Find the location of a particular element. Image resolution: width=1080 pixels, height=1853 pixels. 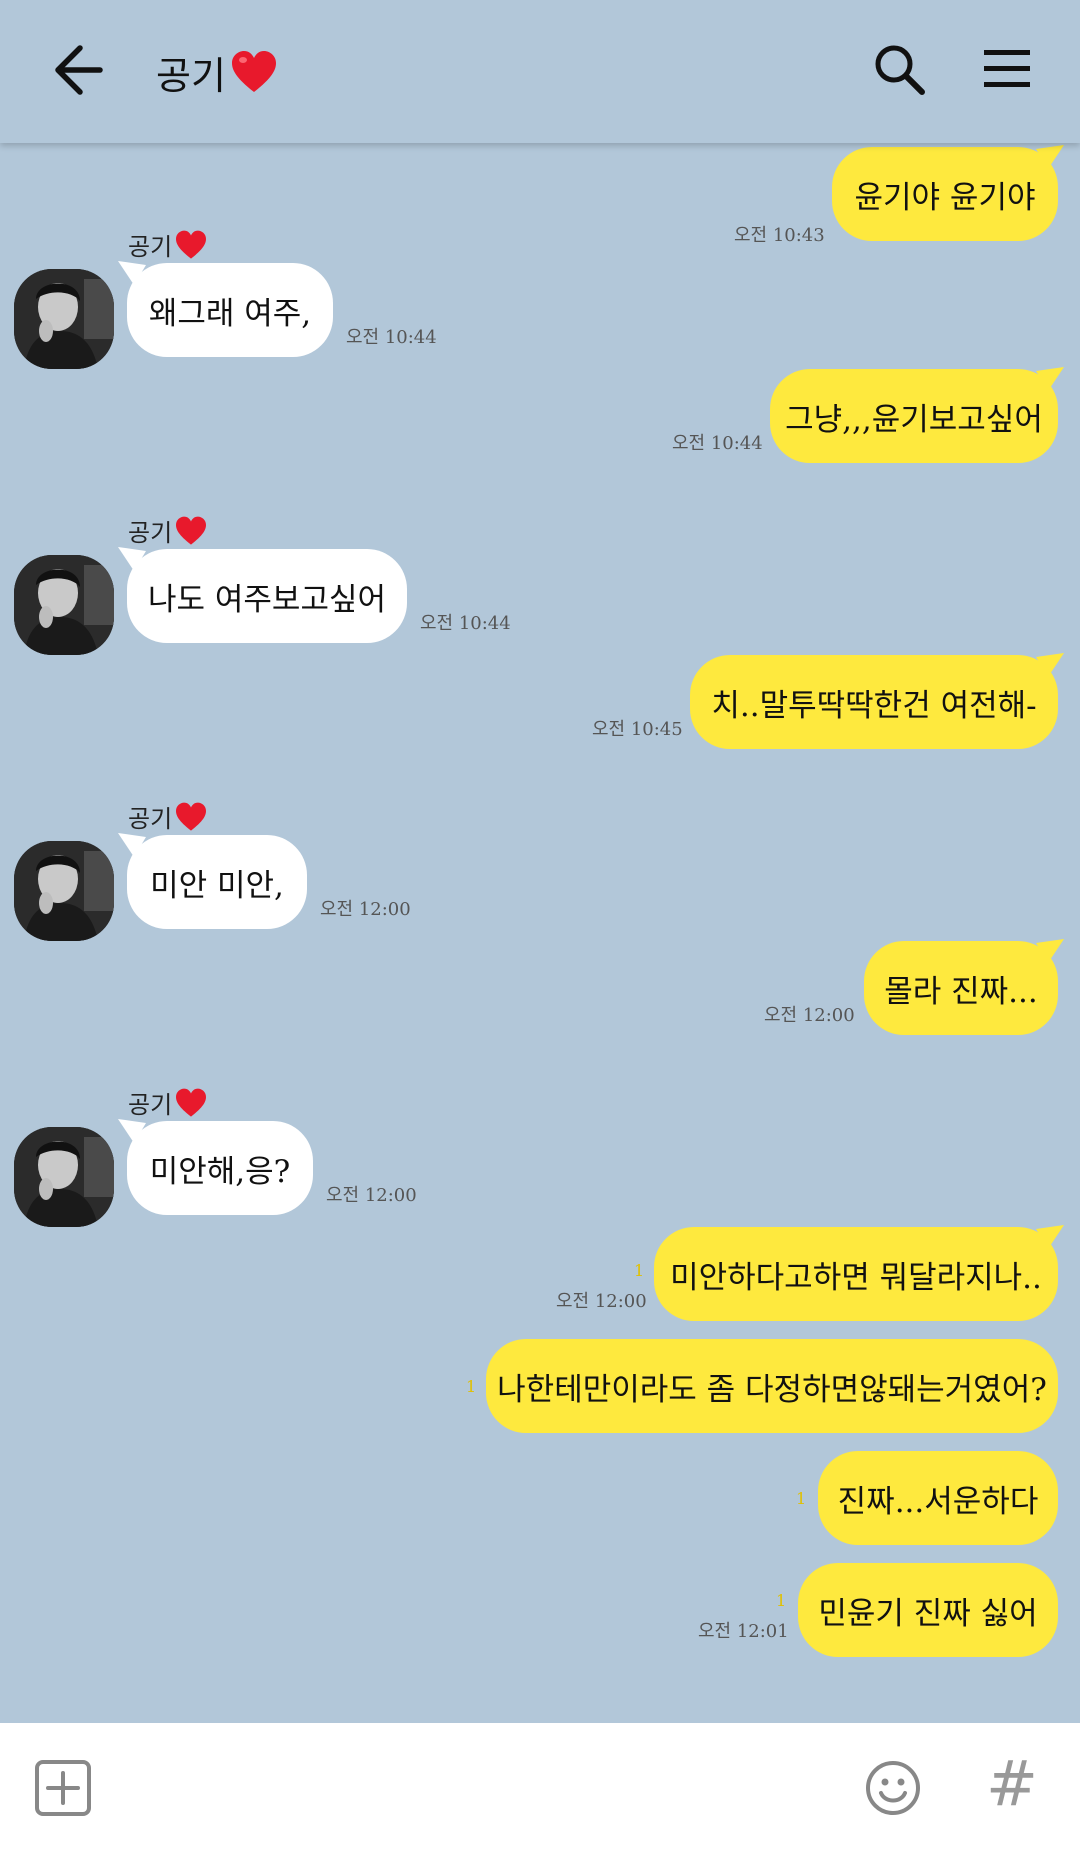

smiley-icon is located at coordinates (893, 1788).